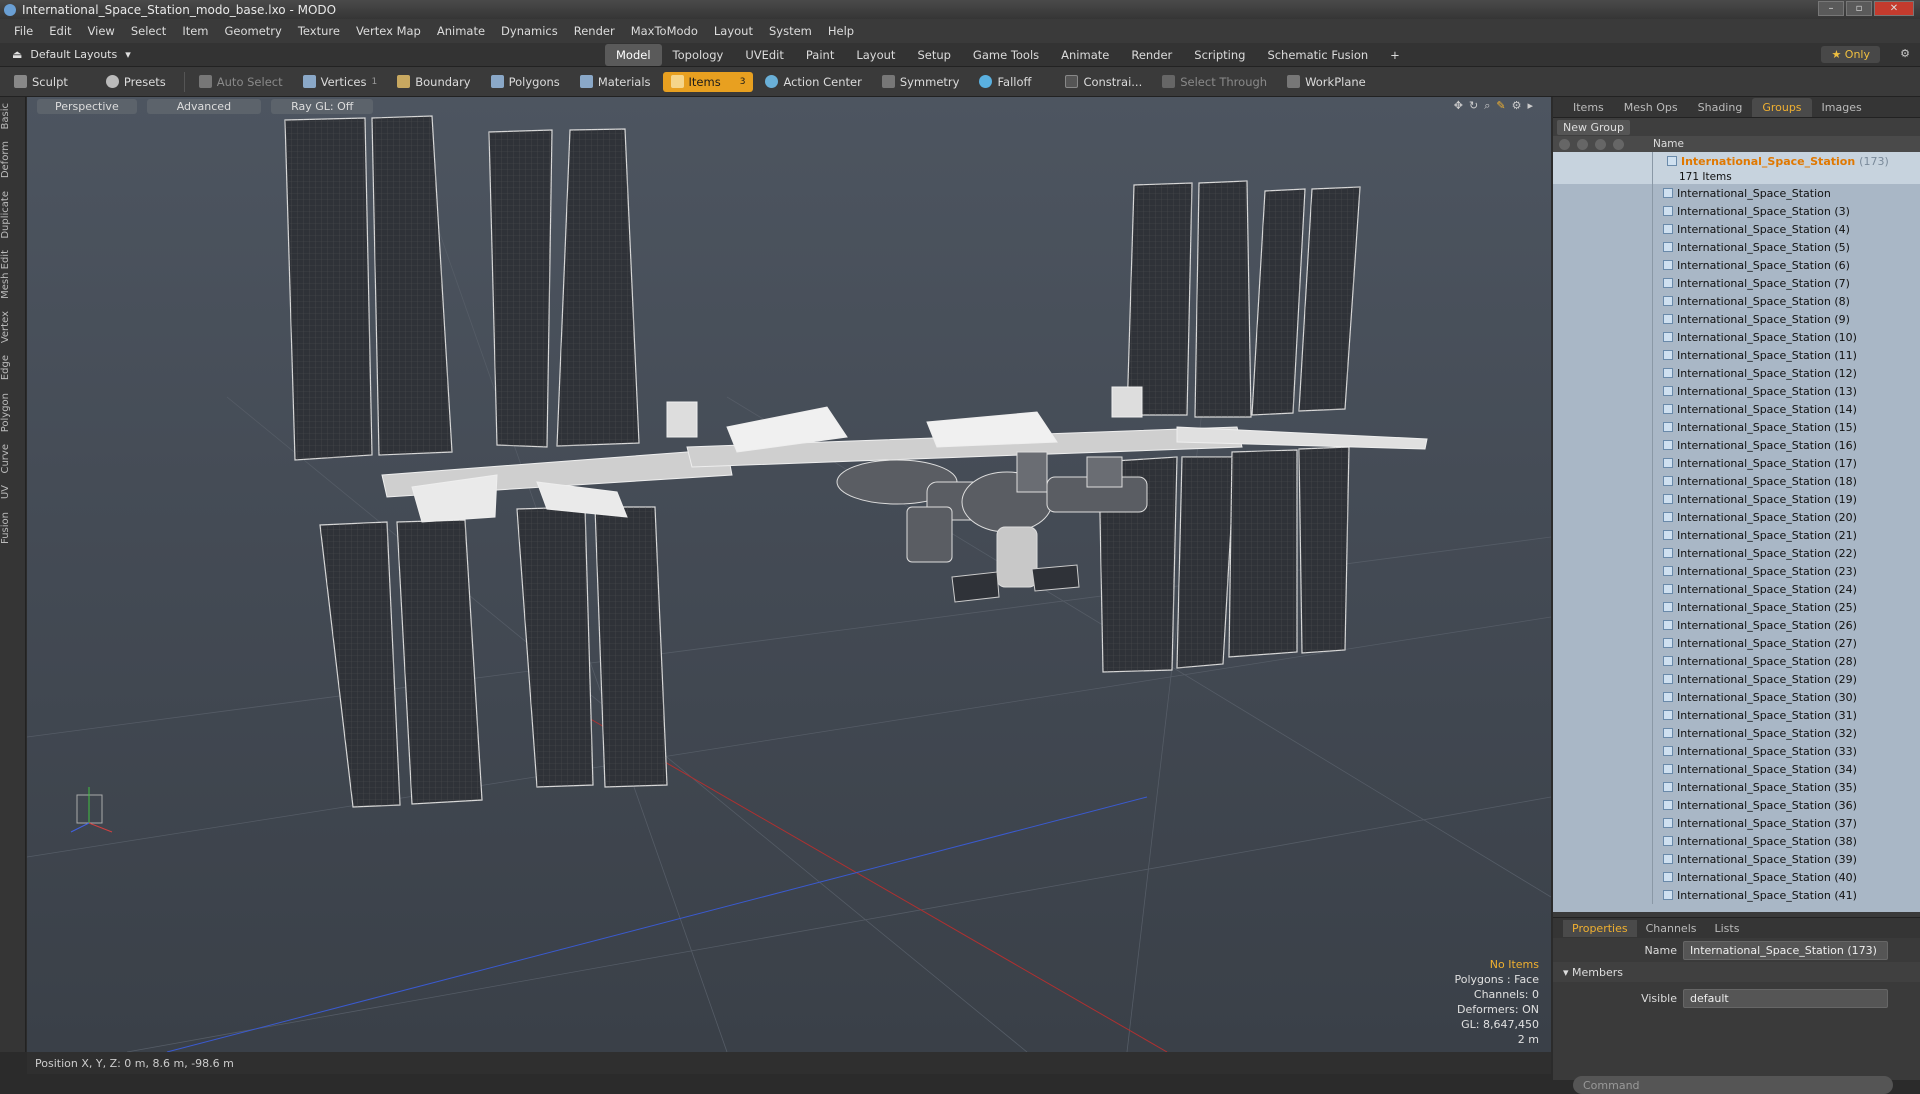  I want to click on left-tab-fusion: Fusion, so click(13, 528).